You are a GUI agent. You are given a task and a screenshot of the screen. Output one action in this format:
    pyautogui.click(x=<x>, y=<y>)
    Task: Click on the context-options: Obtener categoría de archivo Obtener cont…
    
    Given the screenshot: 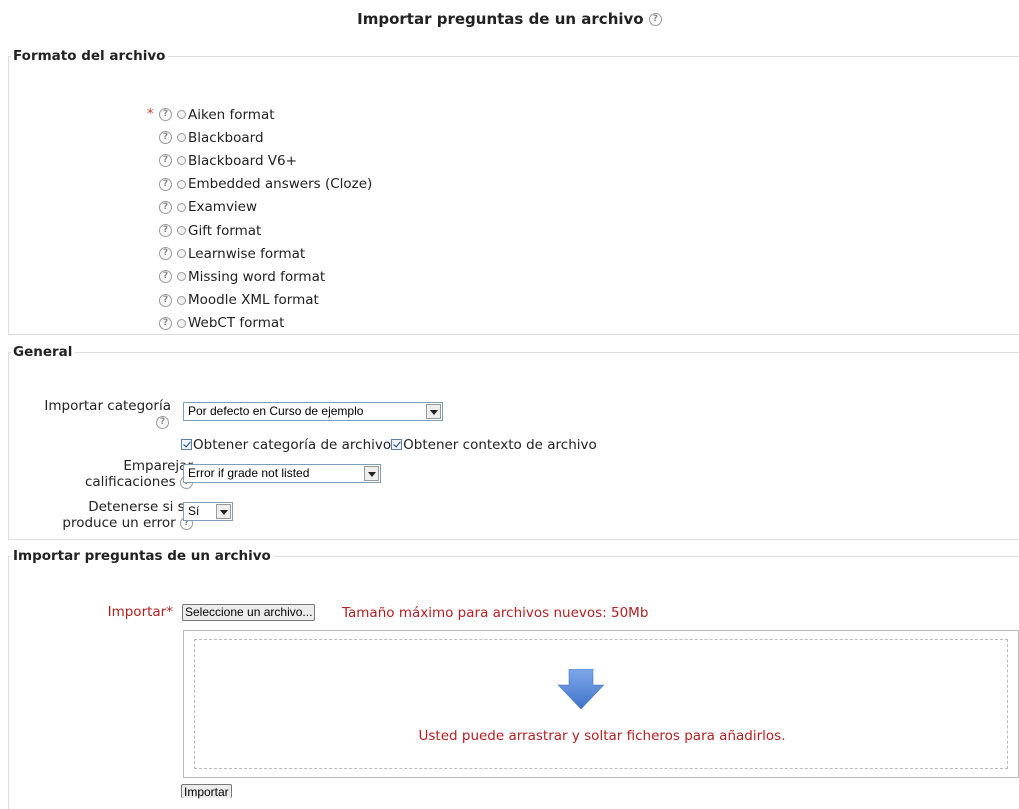 What is the action you would take?
    pyautogui.click(x=389, y=445)
    